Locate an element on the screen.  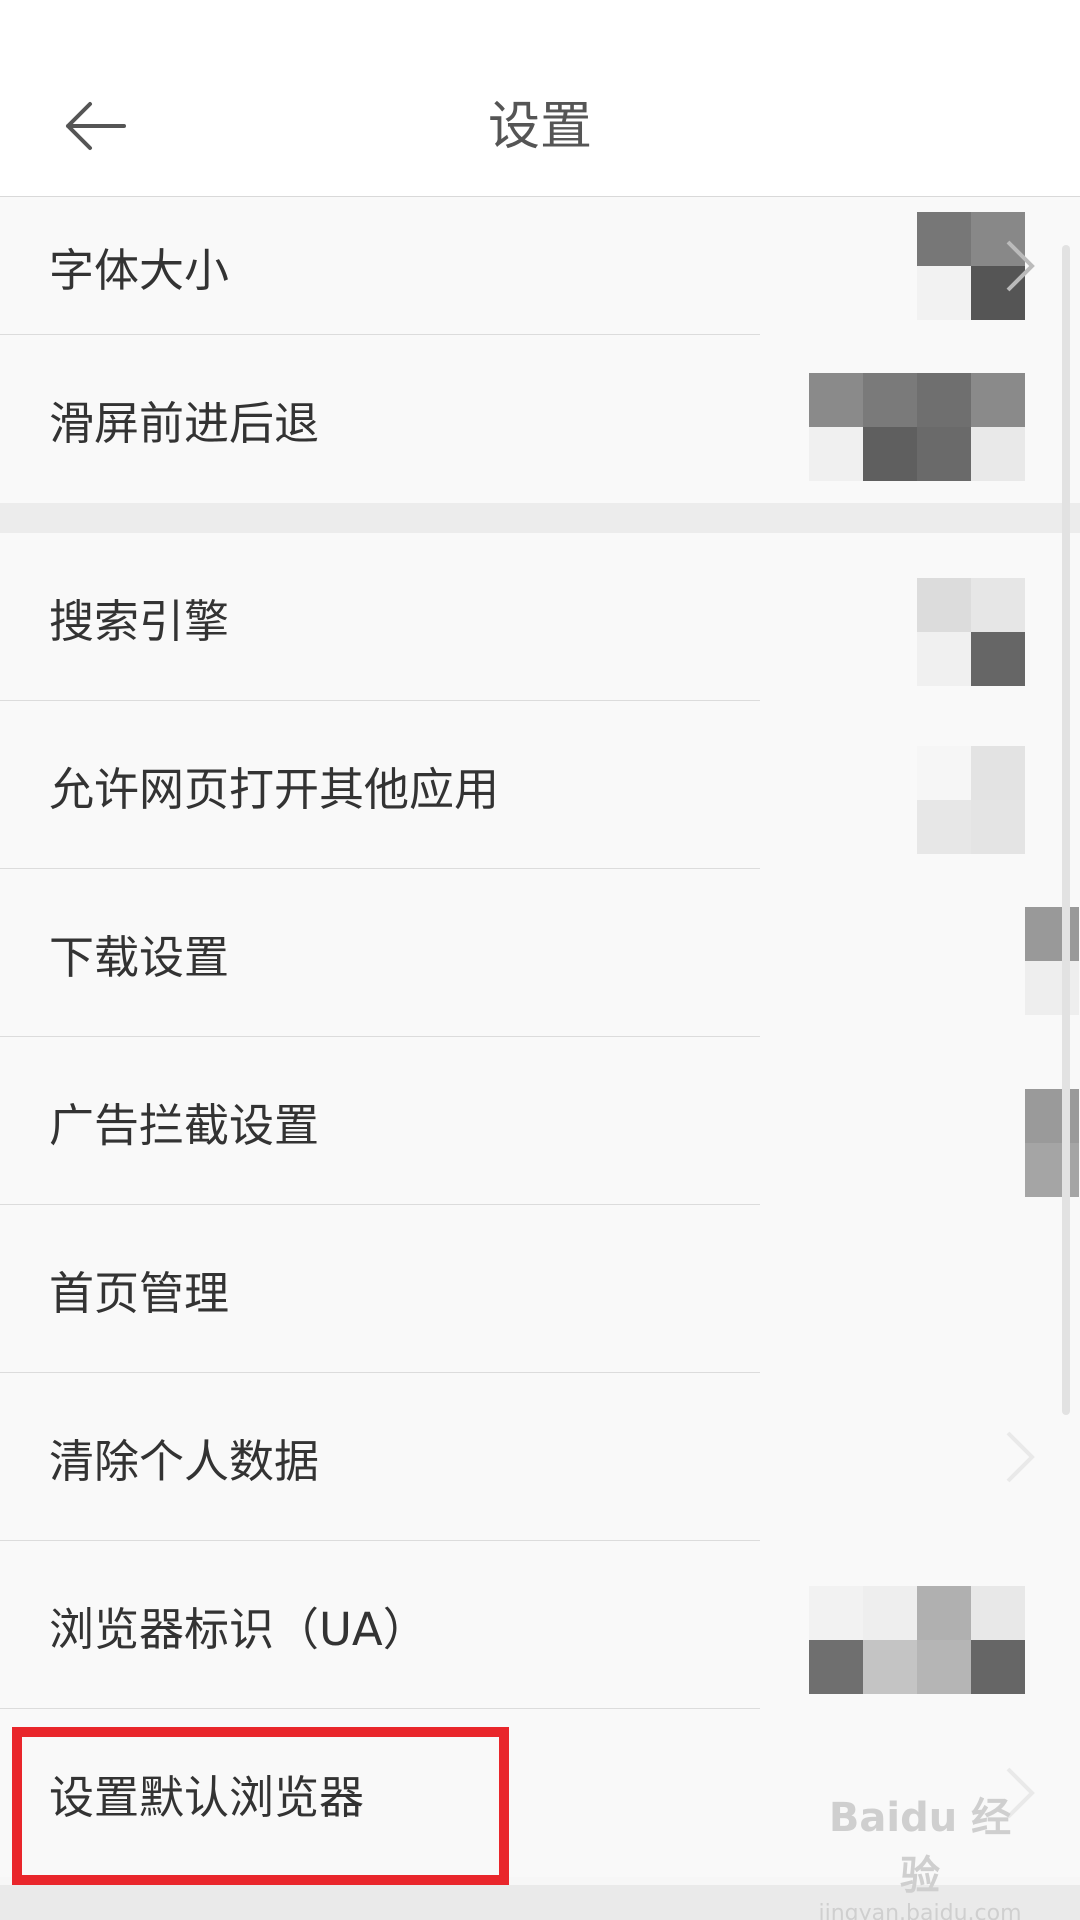
page-title: 设置 is located at coordinates (539, 127).